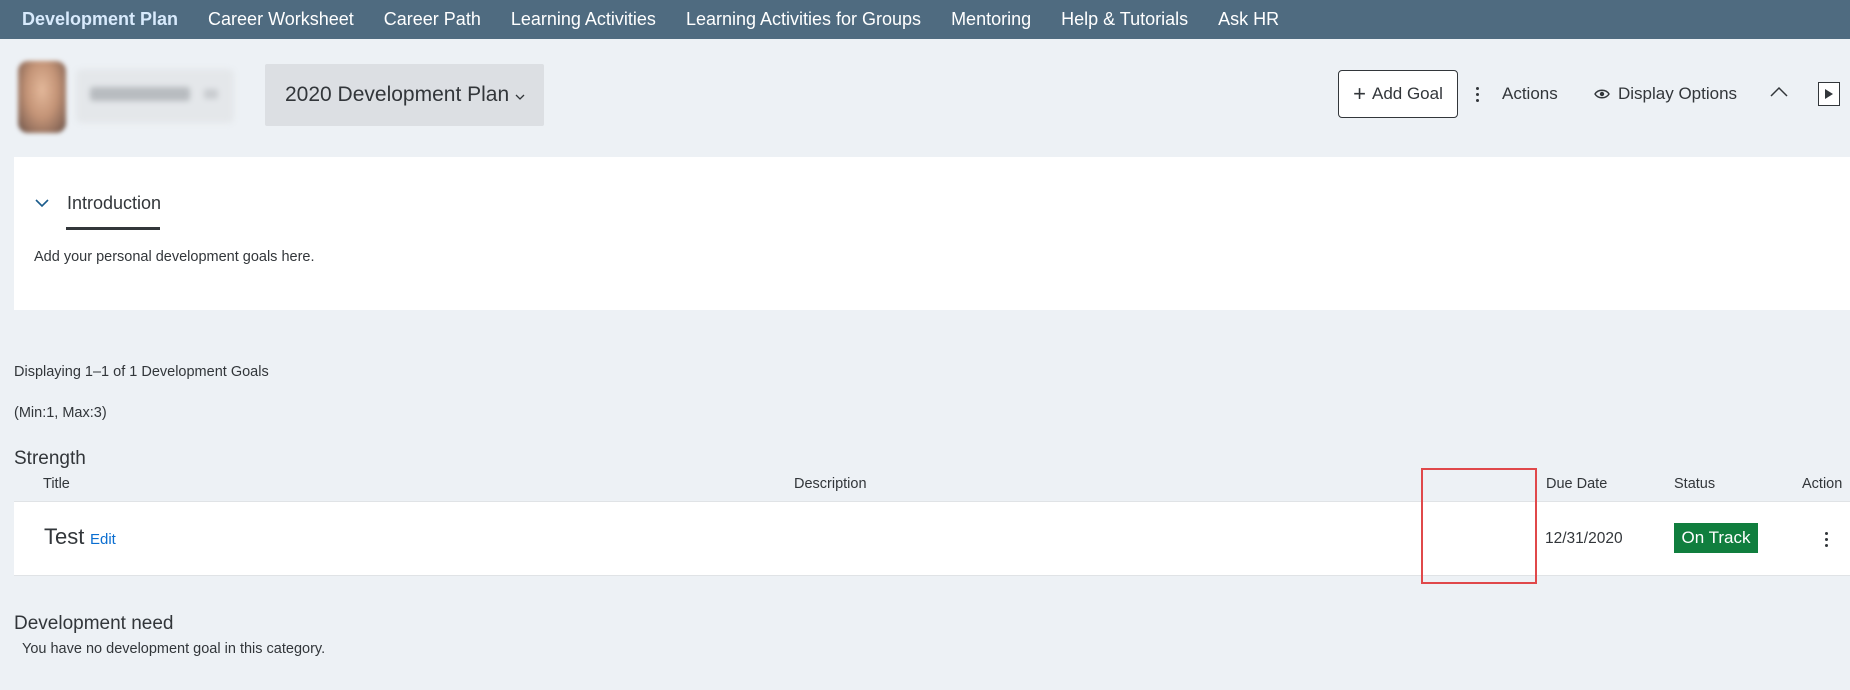  What do you see at coordinates (583, 19) in the screenshot?
I see `nav-item-learning-activities: Learning Activities` at bounding box center [583, 19].